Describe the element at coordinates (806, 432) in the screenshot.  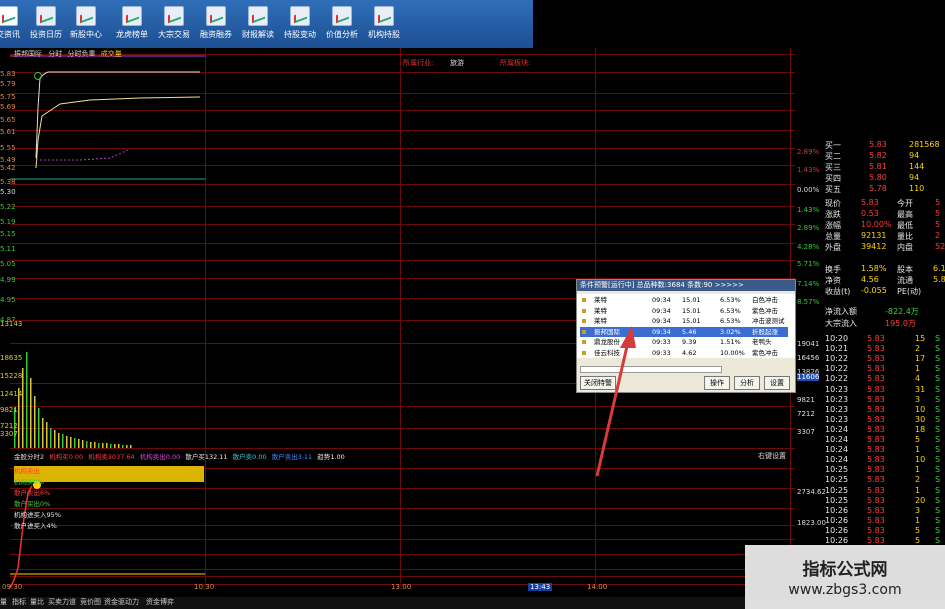
I see `volume-tick-right: 3307` at that location.